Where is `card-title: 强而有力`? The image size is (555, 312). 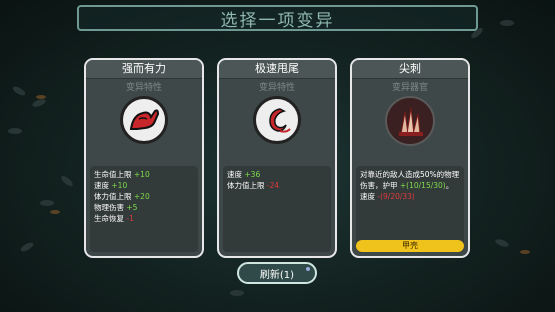 card-title: 强而有力 is located at coordinates (144, 69).